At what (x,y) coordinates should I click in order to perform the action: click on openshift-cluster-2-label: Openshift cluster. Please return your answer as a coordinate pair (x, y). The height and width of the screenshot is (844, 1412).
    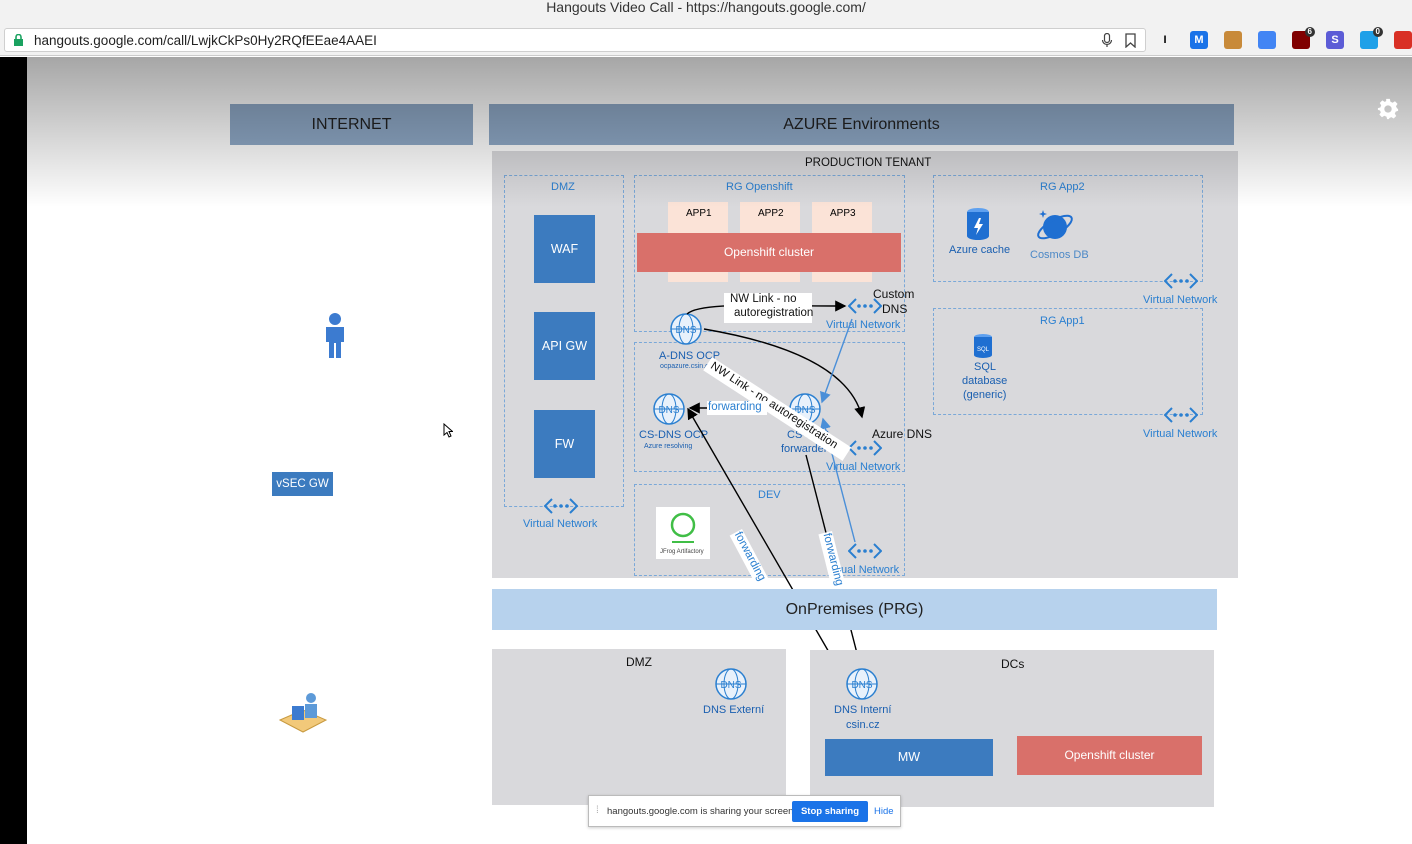
    Looking at the image, I should click on (1109, 755).